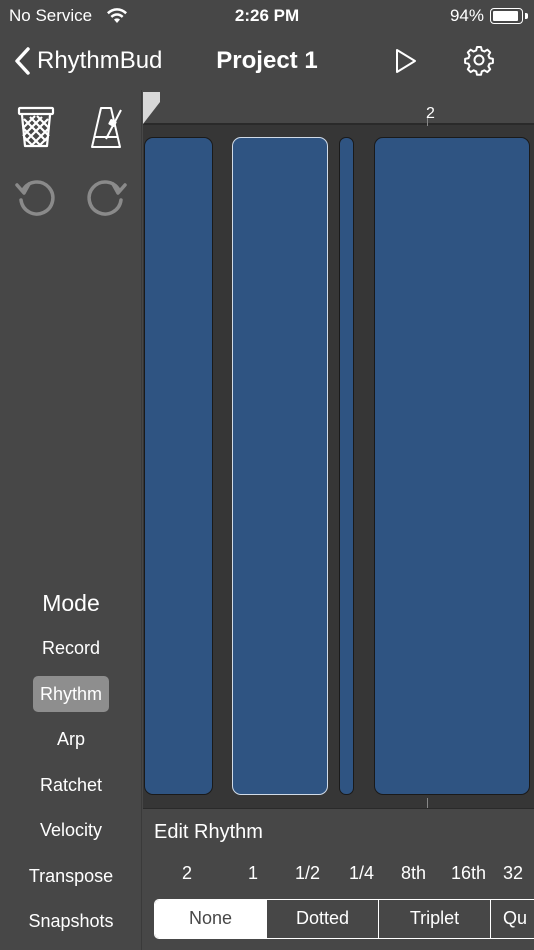 The image size is (534, 950). Describe the element at coordinates (267, 16) in the screenshot. I see `status-bar: No Service 2:26 PM 94%` at that location.